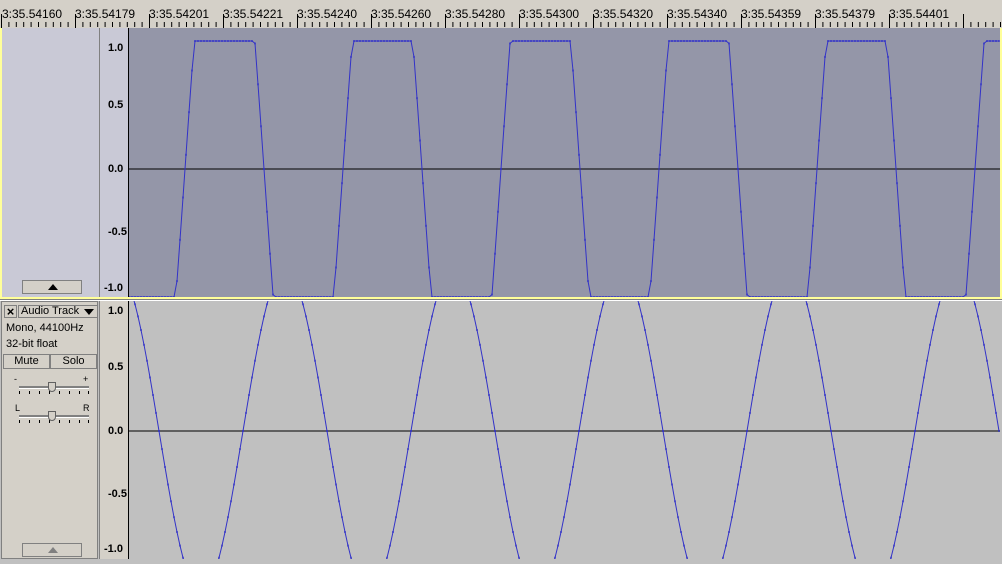 The width and height of the screenshot is (1002, 564). Describe the element at coordinates (52, 416) in the screenshot. I see `pan-slider-thumb` at that location.